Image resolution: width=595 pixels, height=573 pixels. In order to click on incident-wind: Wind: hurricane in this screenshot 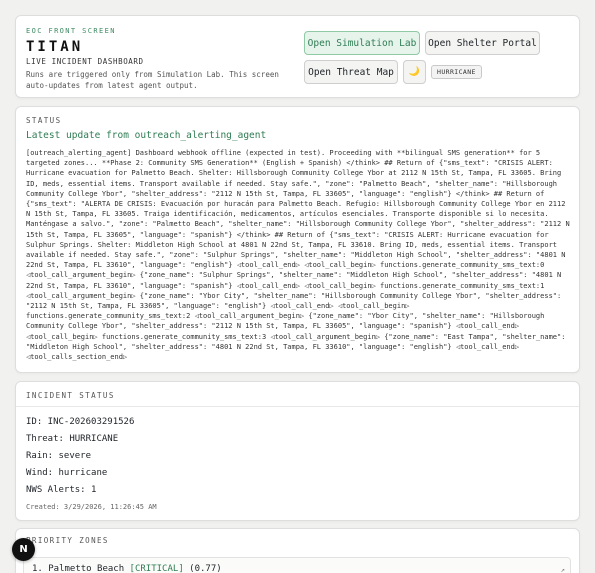, I will do `click(67, 473)`.